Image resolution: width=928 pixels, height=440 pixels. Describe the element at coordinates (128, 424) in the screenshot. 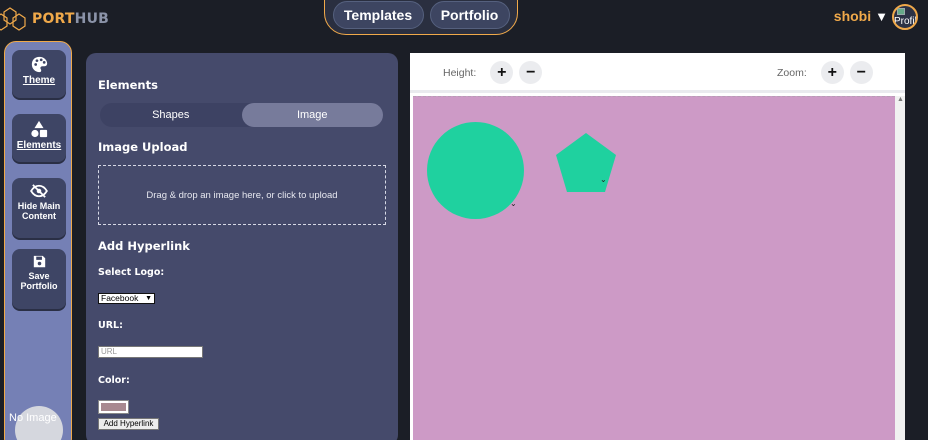

I see `add-hyperlink-button: Add Hyperlink` at that location.